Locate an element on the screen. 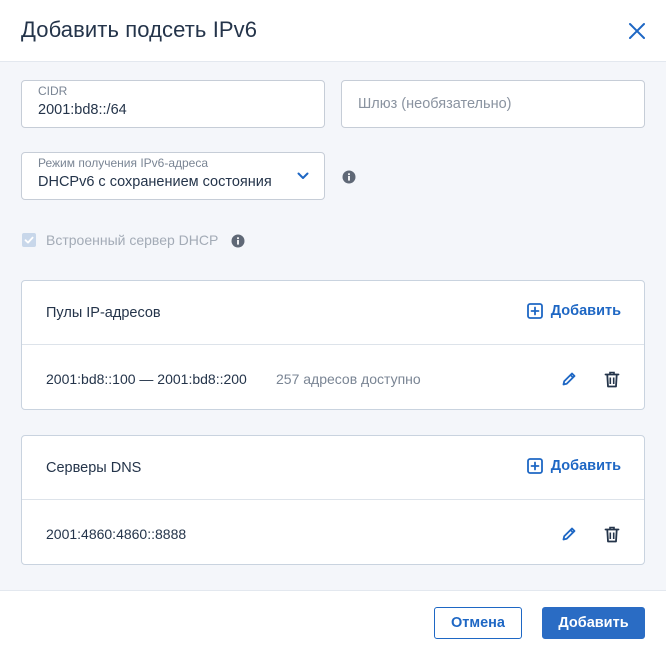 This screenshot has width=666, height=649. dhcp-server-label: Встроенный сервер DHCP is located at coordinates (132, 240).